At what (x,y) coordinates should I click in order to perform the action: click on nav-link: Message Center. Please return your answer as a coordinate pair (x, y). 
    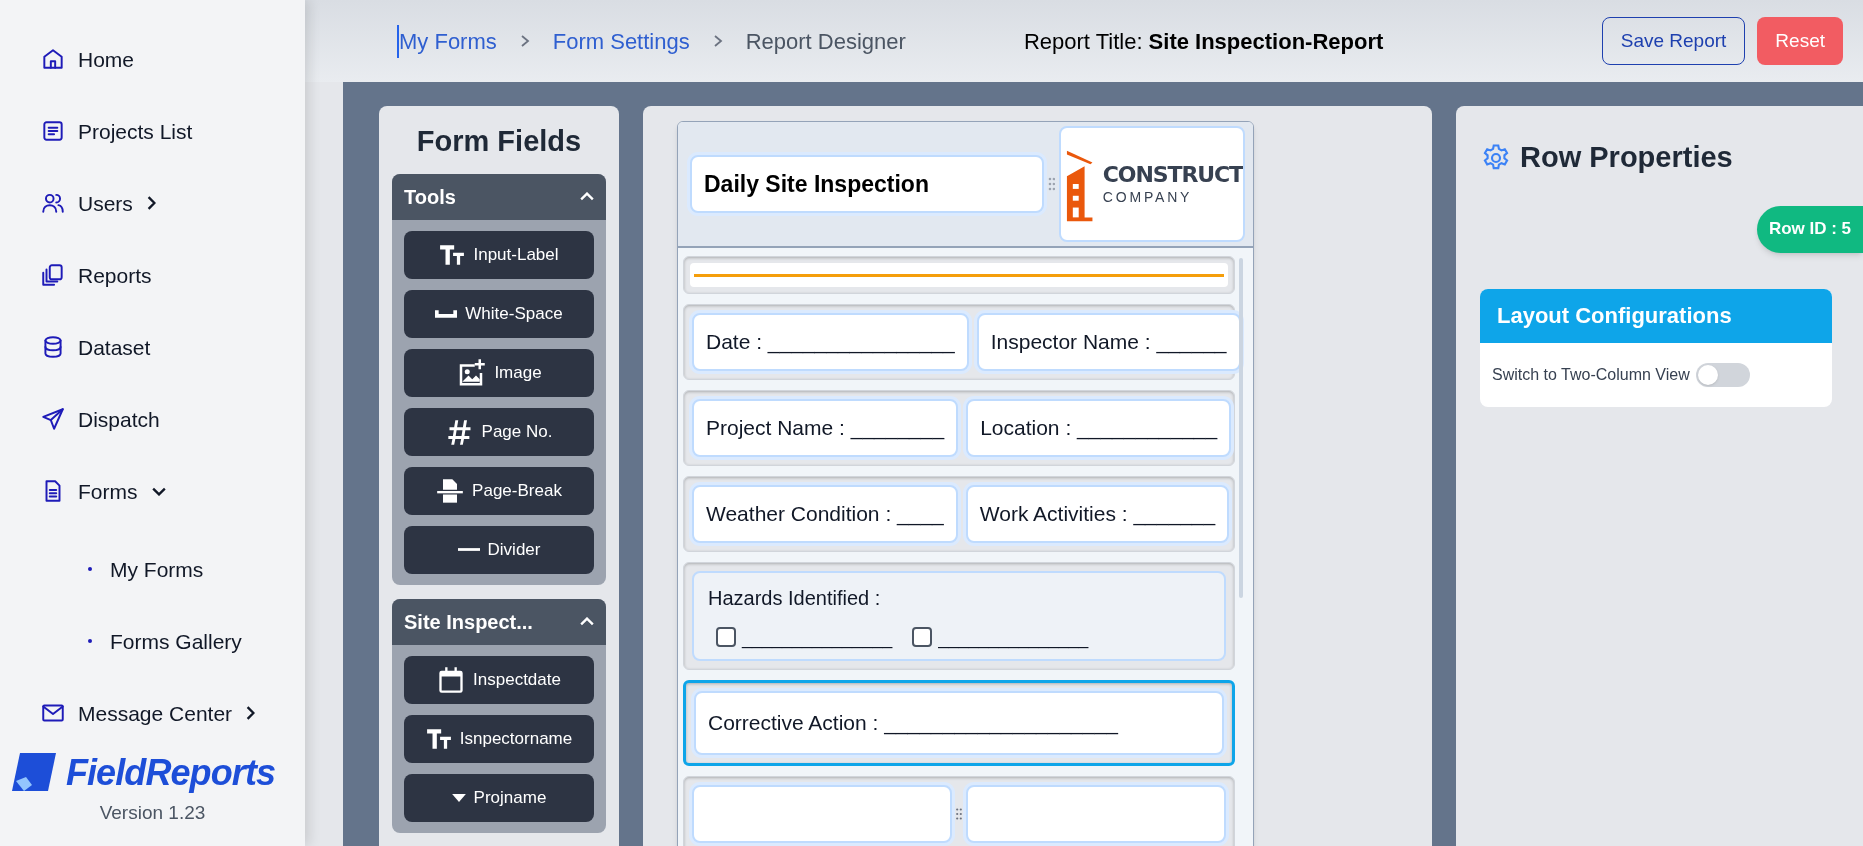
    Looking at the image, I should click on (167, 713).